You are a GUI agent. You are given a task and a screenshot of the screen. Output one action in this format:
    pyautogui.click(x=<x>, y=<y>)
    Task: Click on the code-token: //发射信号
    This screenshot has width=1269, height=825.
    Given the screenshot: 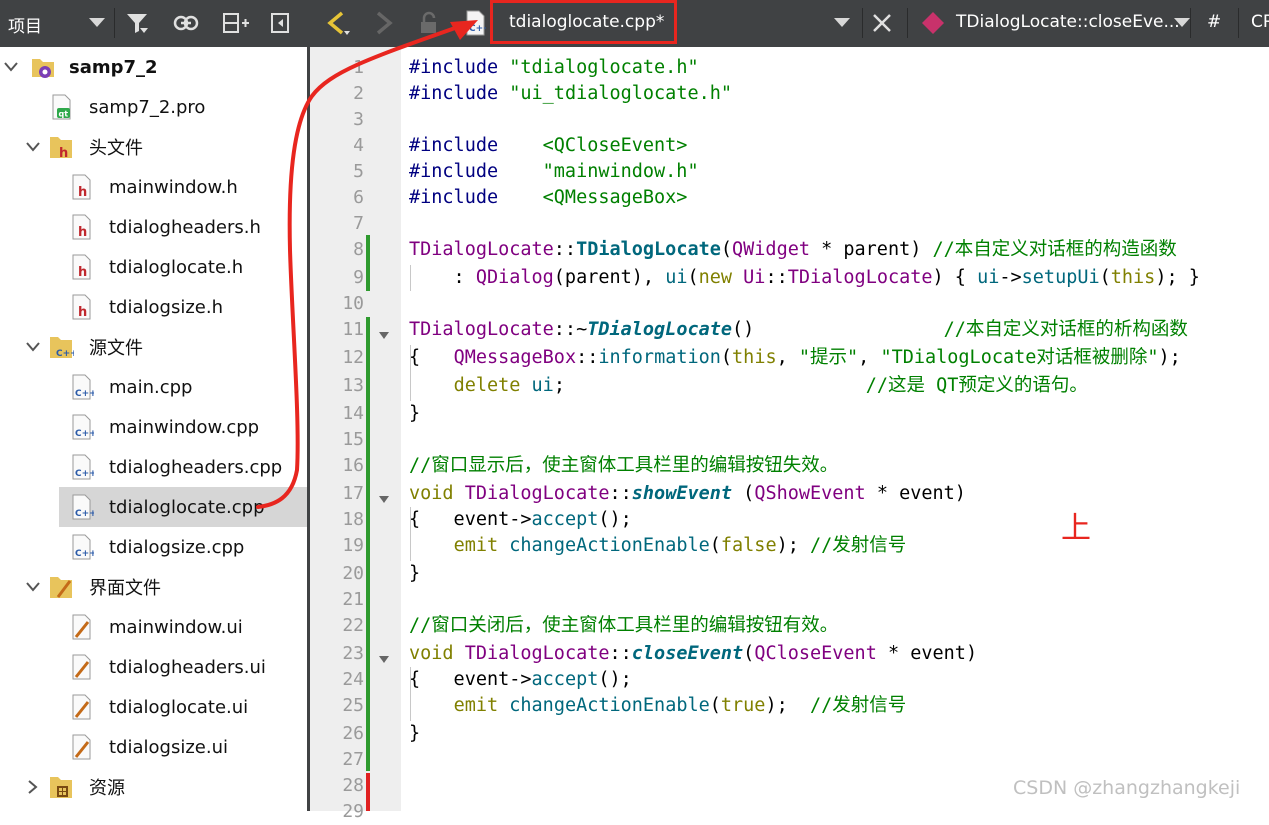 What is the action you would take?
    pyautogui.click(x=858, y=545)
    